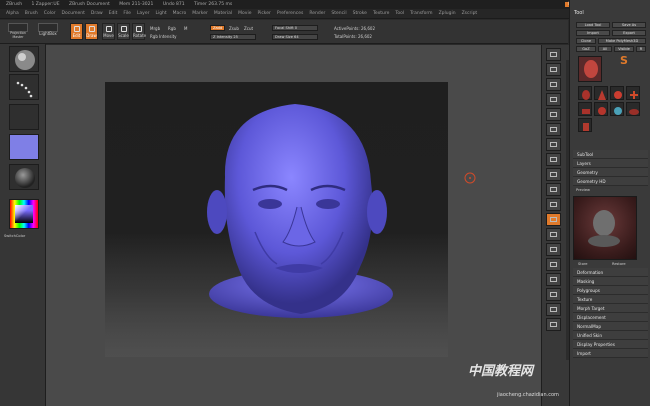 The image size is (650, 406). What do you see at coordinates (553, 174) in the screenshot?
I see `right-shelf-local-button` at bounding box center [553, 174].